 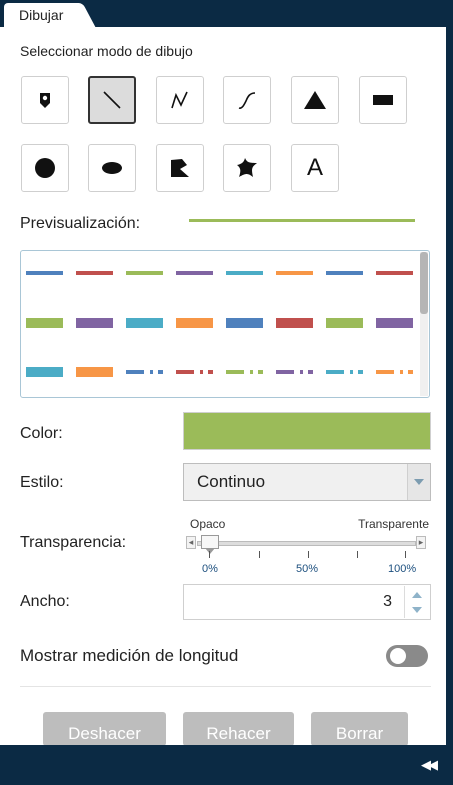 I want to click on width-value: 3, so click(x=387, y=601).